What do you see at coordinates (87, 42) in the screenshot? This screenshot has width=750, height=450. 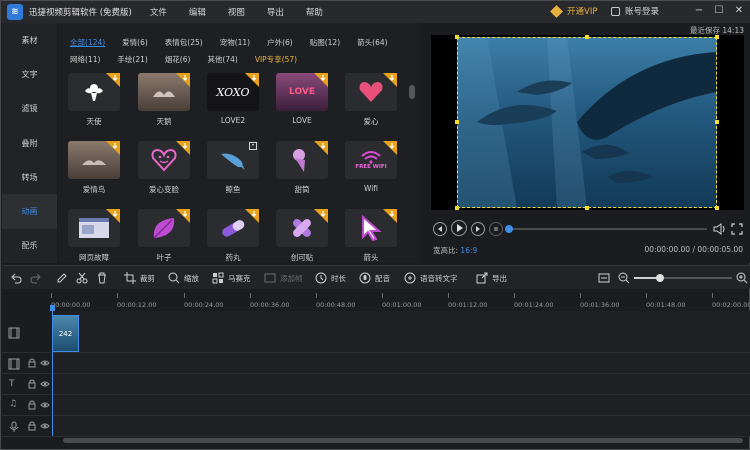 I see `tag-all: 全部(124)` at bounding box center [87, 42].